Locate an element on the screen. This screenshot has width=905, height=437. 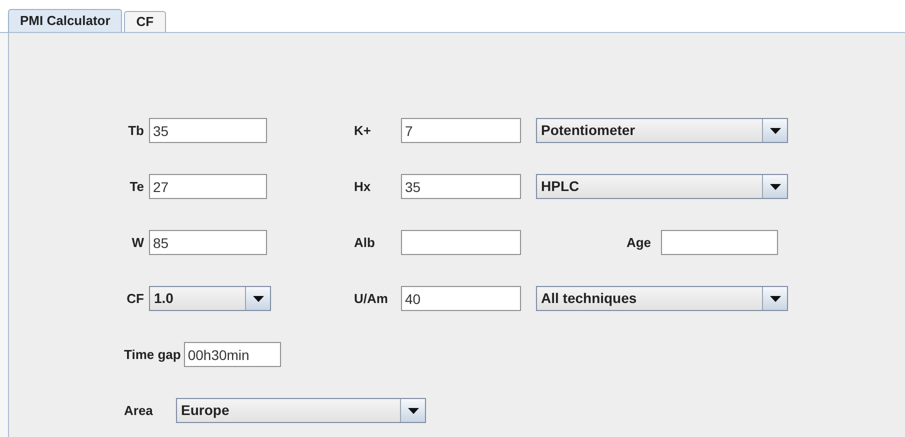
field-label: Area is located at coordinates (139, 411).